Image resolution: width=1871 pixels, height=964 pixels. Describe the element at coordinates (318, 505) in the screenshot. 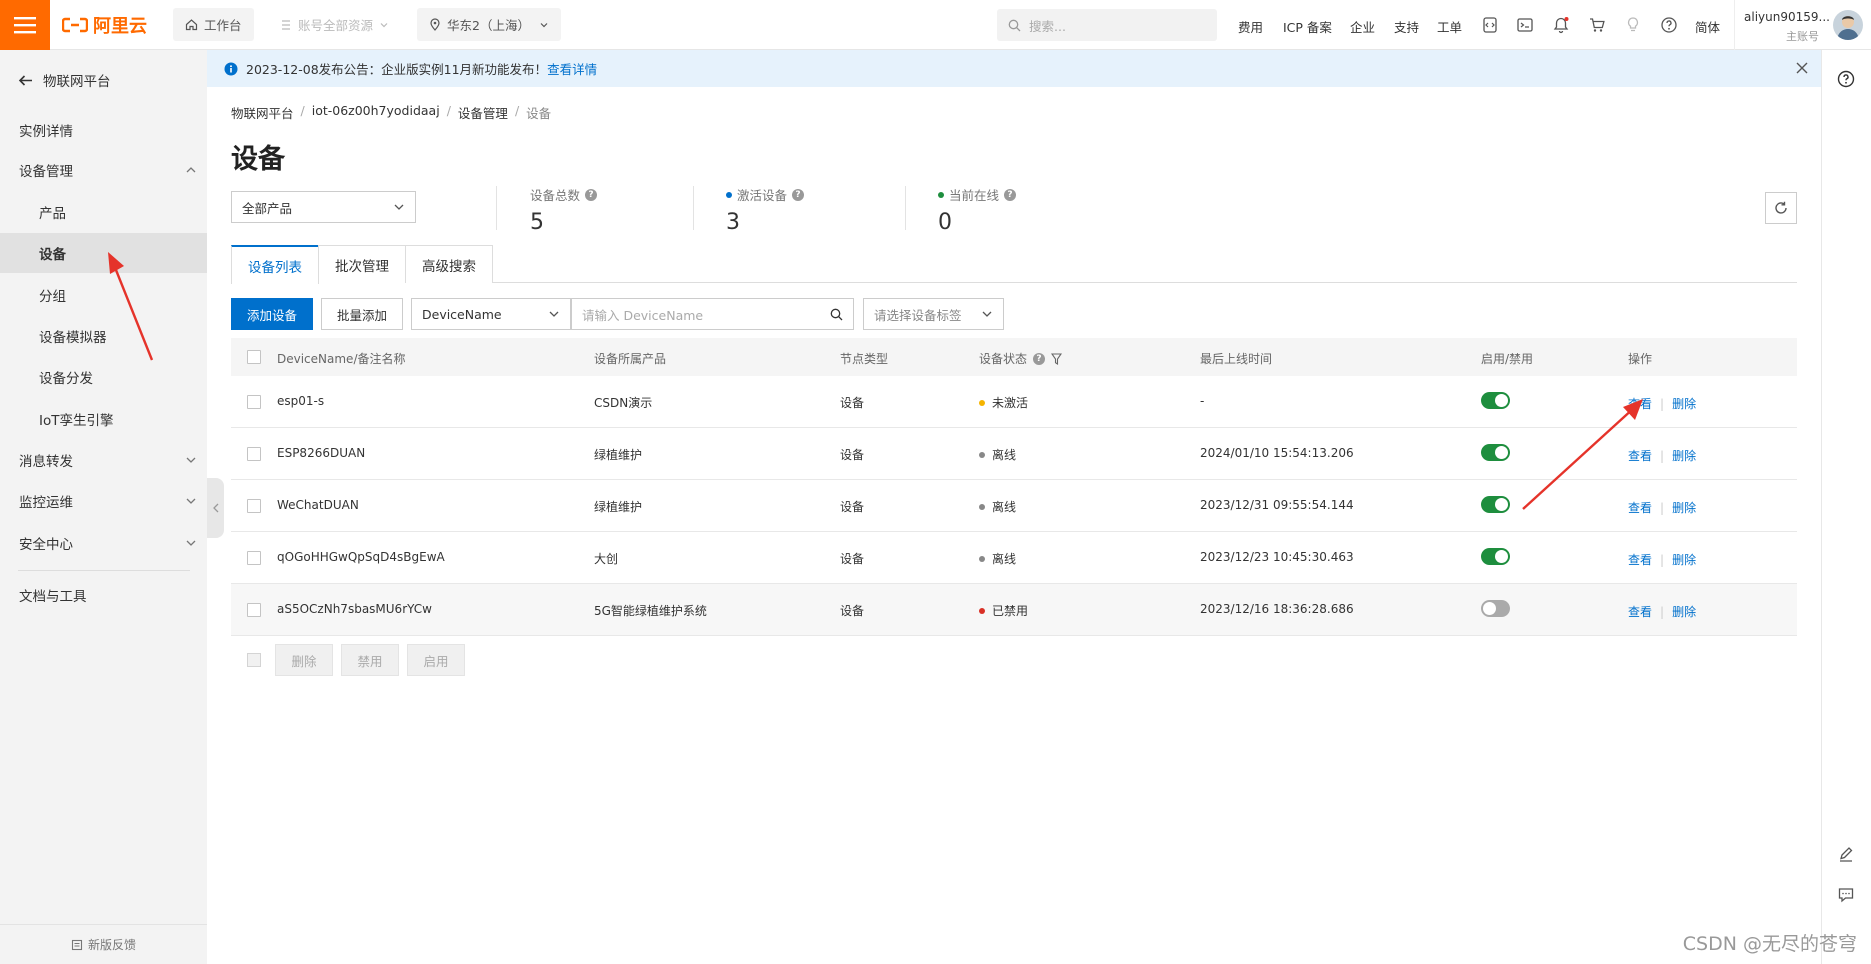

I see `cell-device-name: WeChatDUAN` at that location.